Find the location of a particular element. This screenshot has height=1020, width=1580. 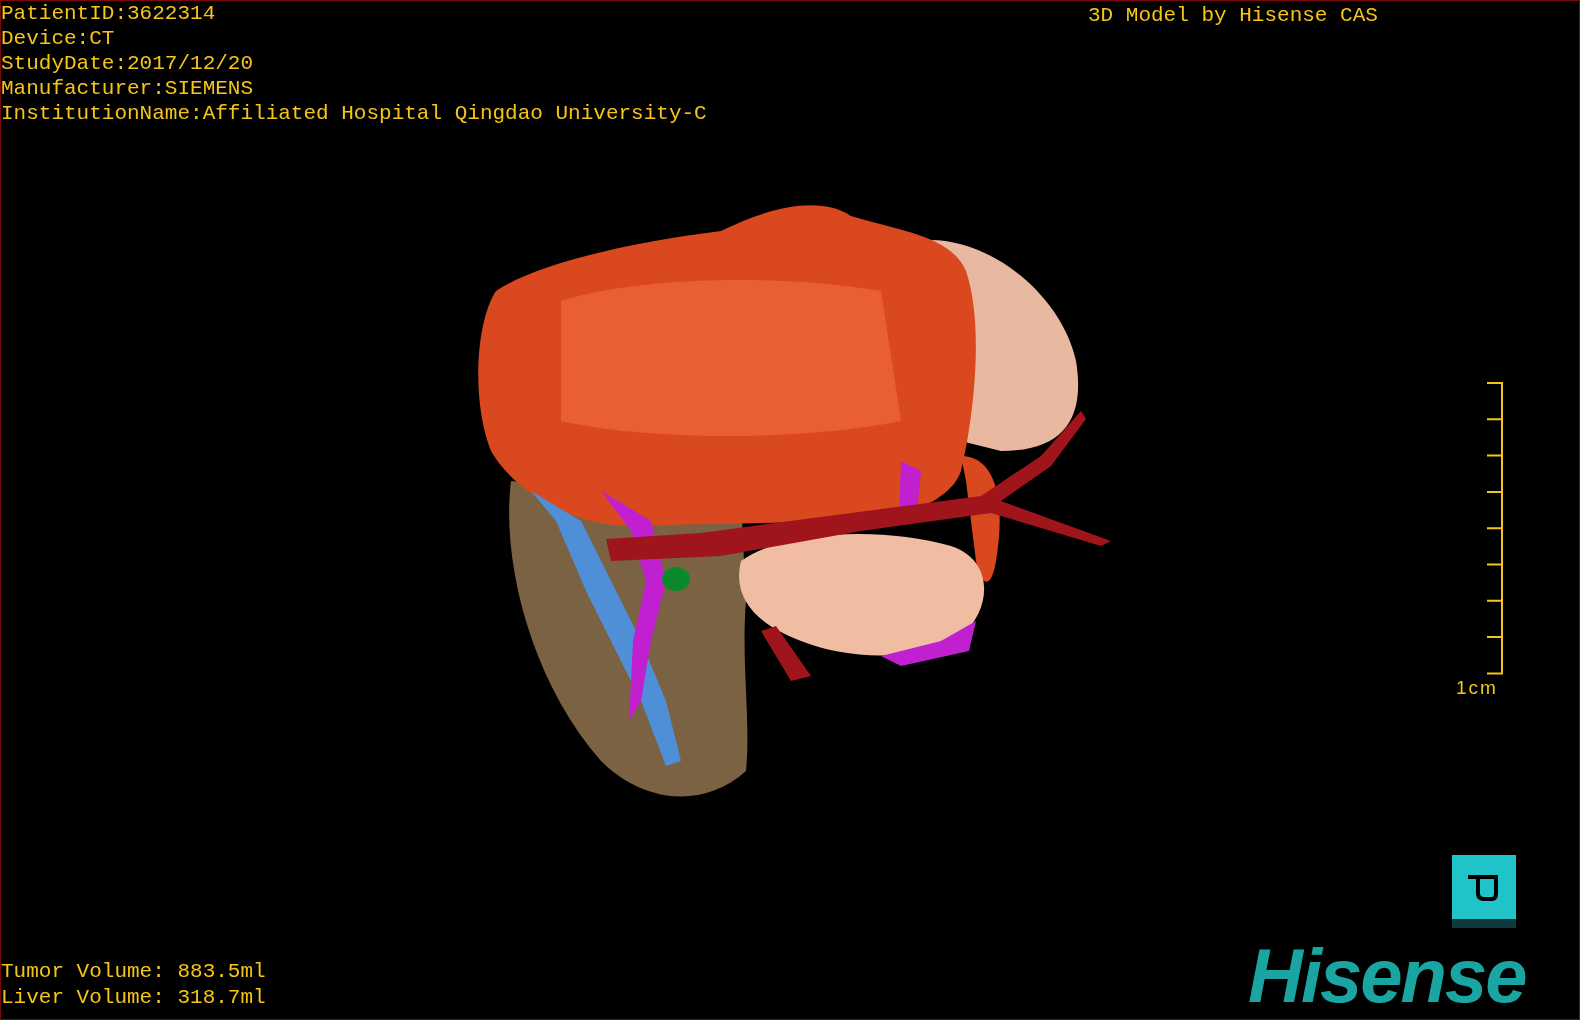

volume-text: Tumor Volume: 883.5ml is located at coordinates (133, 972).